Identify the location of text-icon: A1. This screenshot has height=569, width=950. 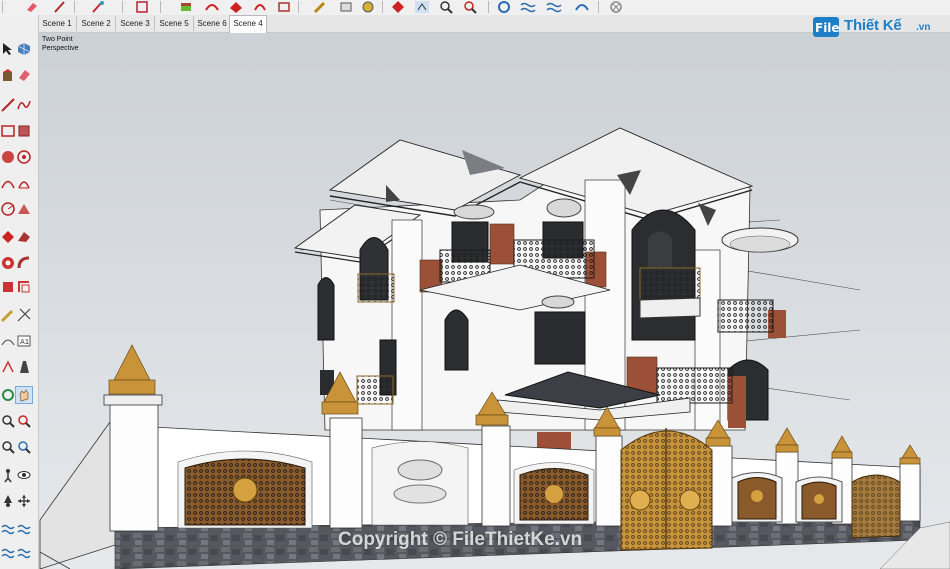
(24, 341).